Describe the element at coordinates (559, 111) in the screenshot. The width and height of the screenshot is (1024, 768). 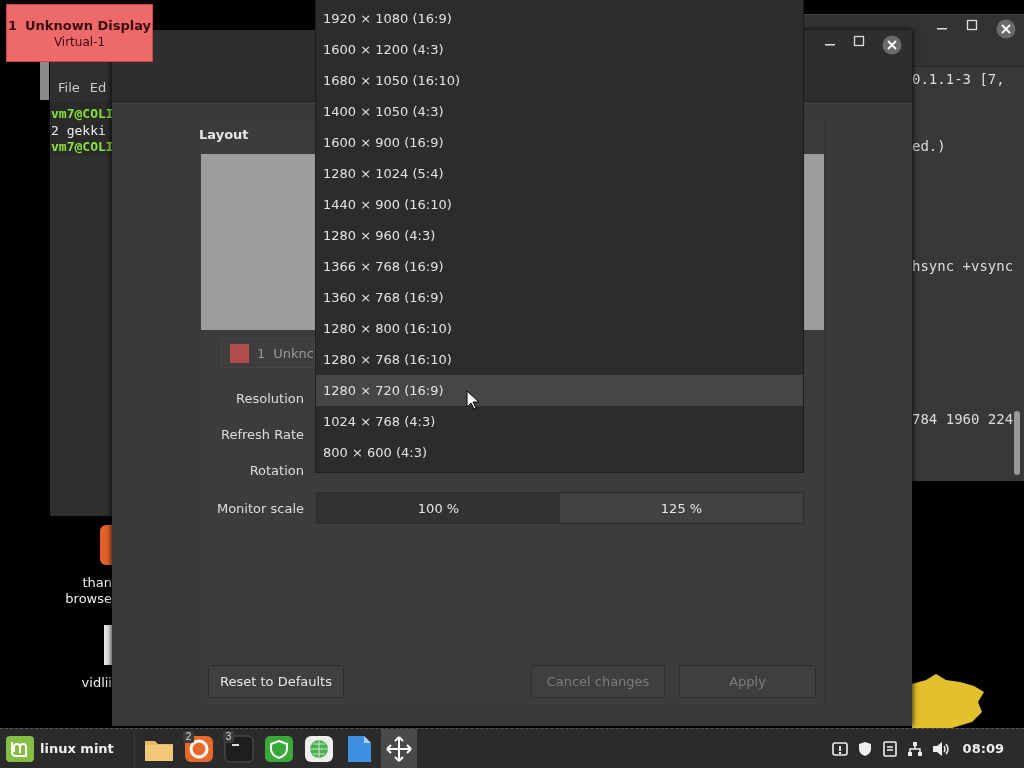
I see `menu-item: 1400 × 1050 (4:3)` at that location.